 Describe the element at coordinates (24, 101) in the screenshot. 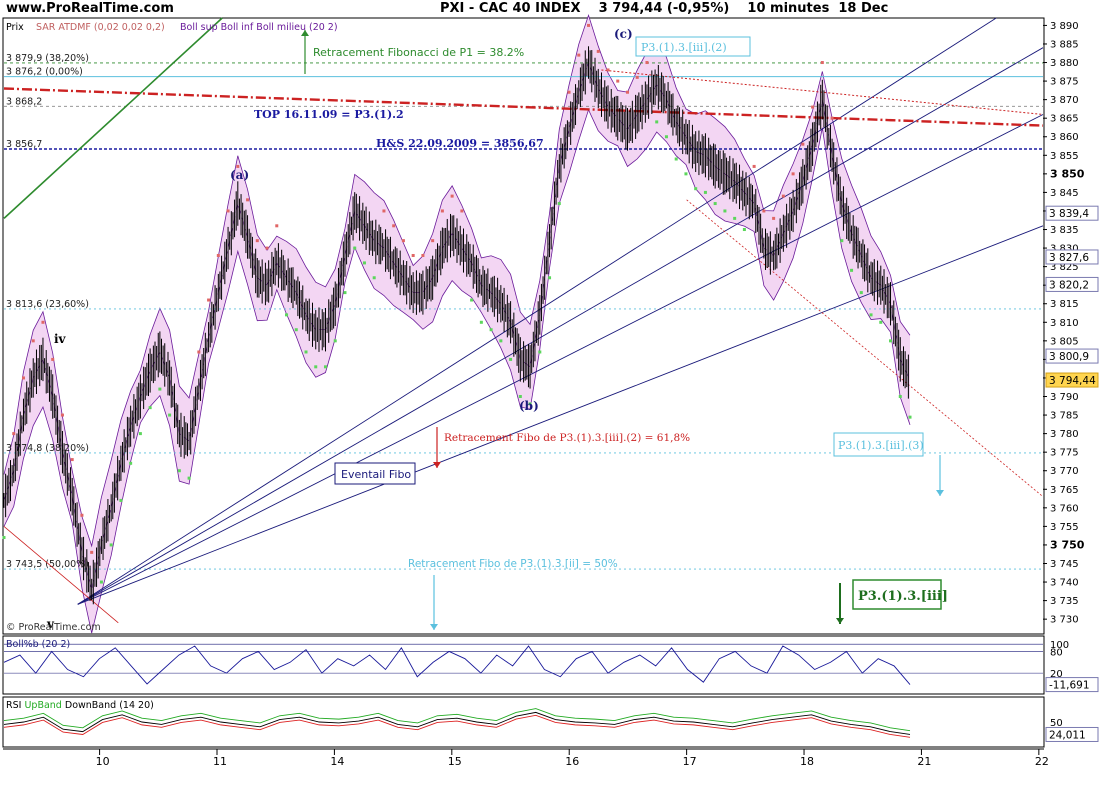

I see `level-label-2: 3 868,2` at that location.